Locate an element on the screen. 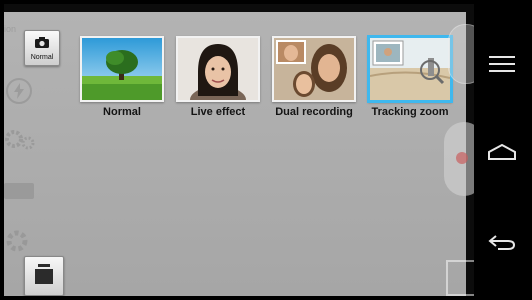  option-label: Live effect is located at coordinates (218, 112).